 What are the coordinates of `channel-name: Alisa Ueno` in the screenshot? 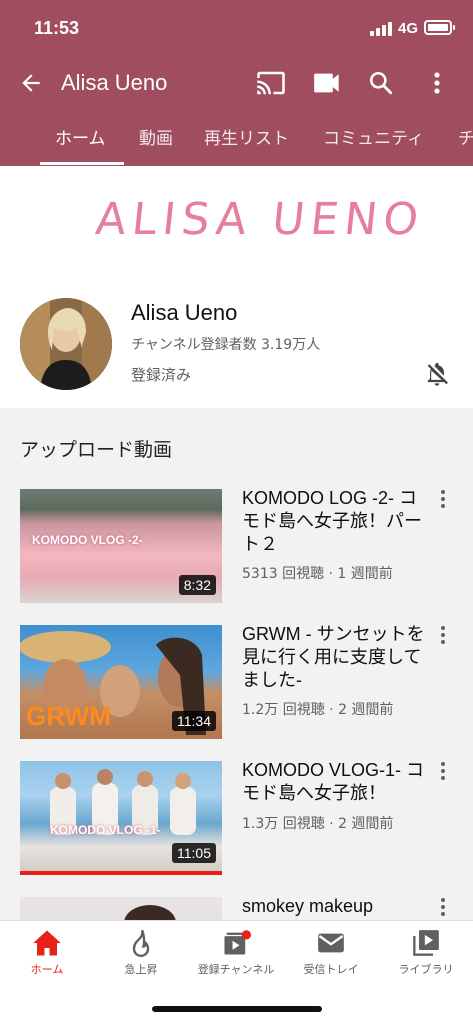 It's located at (184, 312).